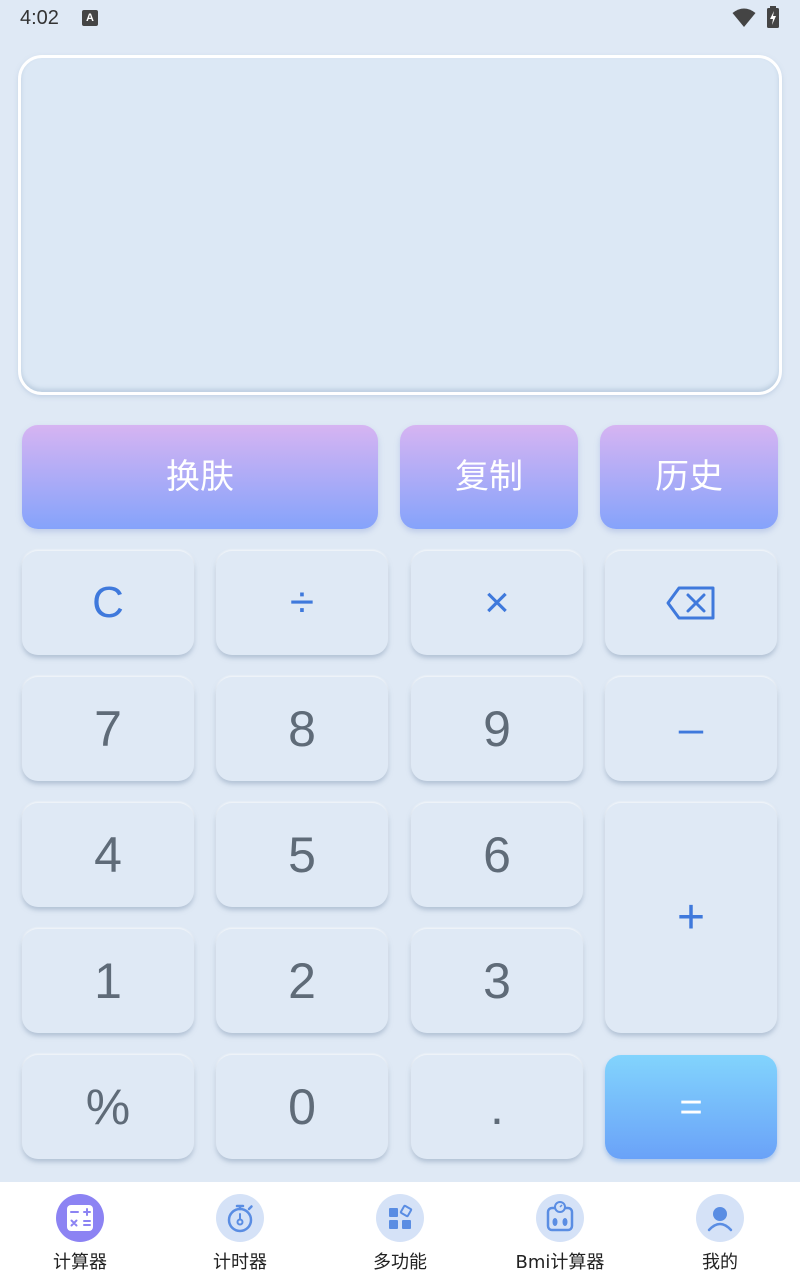 This screenshot has width=800, height=1280. I want to click on status-time: 4:02, so click(39, 18).